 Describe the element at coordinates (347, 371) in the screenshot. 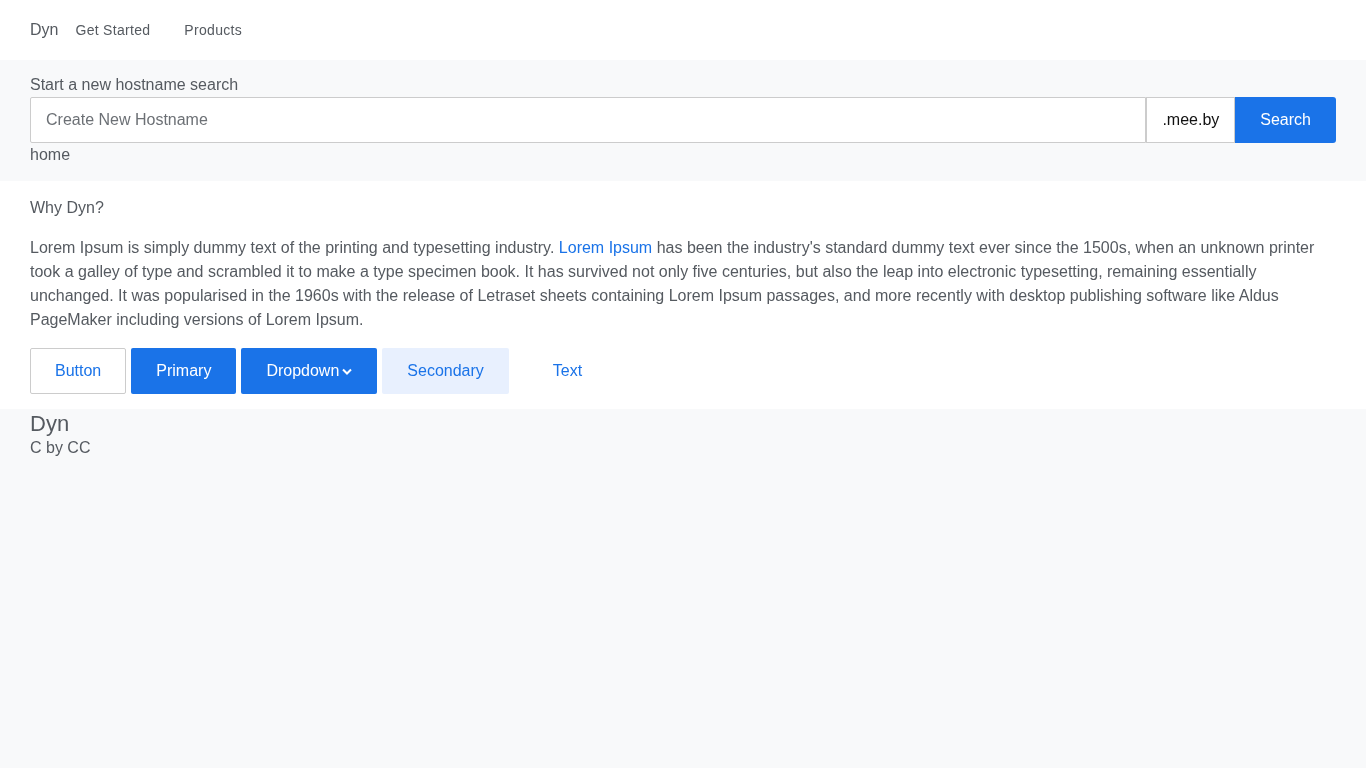

I see `chevron-down-icon` at that location.